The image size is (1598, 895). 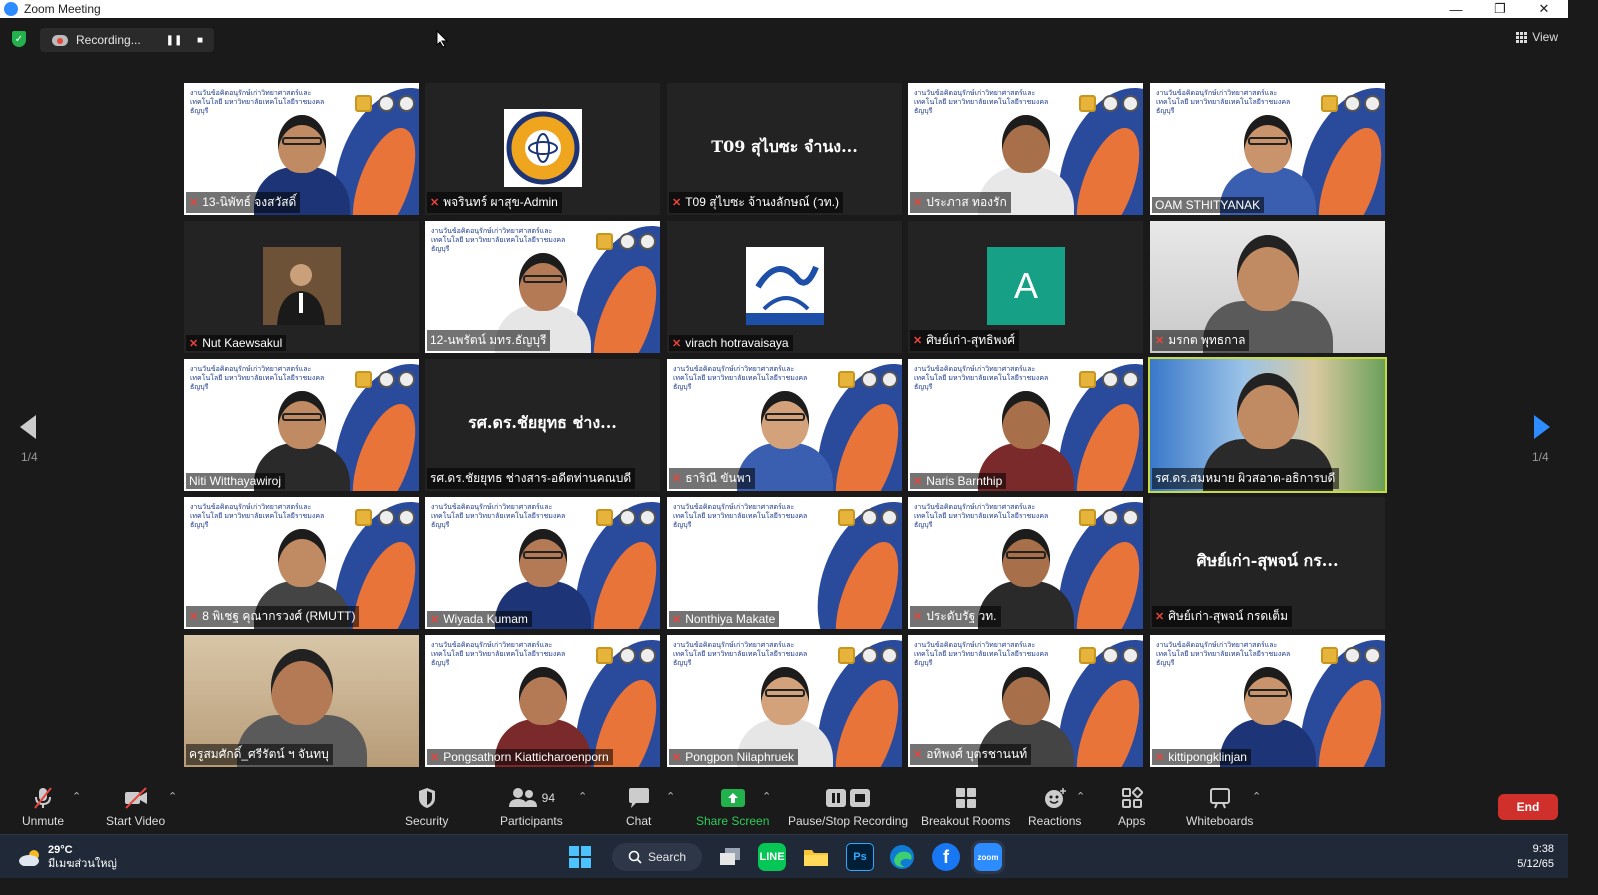 What do you see at coordinates (971, 754) in the screenshot?
I see `participant-name-label: ✕ อทิพงศ์ บุตรชานนท์` at bounding box center [971, 754].